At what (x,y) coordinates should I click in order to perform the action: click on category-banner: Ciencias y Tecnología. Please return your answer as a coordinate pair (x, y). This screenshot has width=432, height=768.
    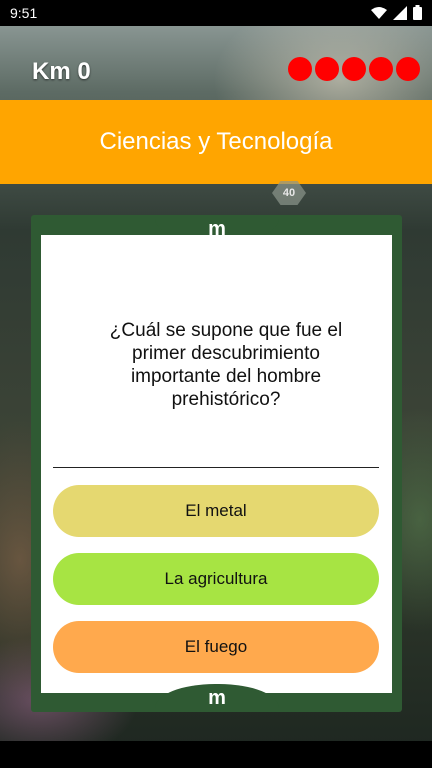
    Looking at the image, I should click on (216, 142).